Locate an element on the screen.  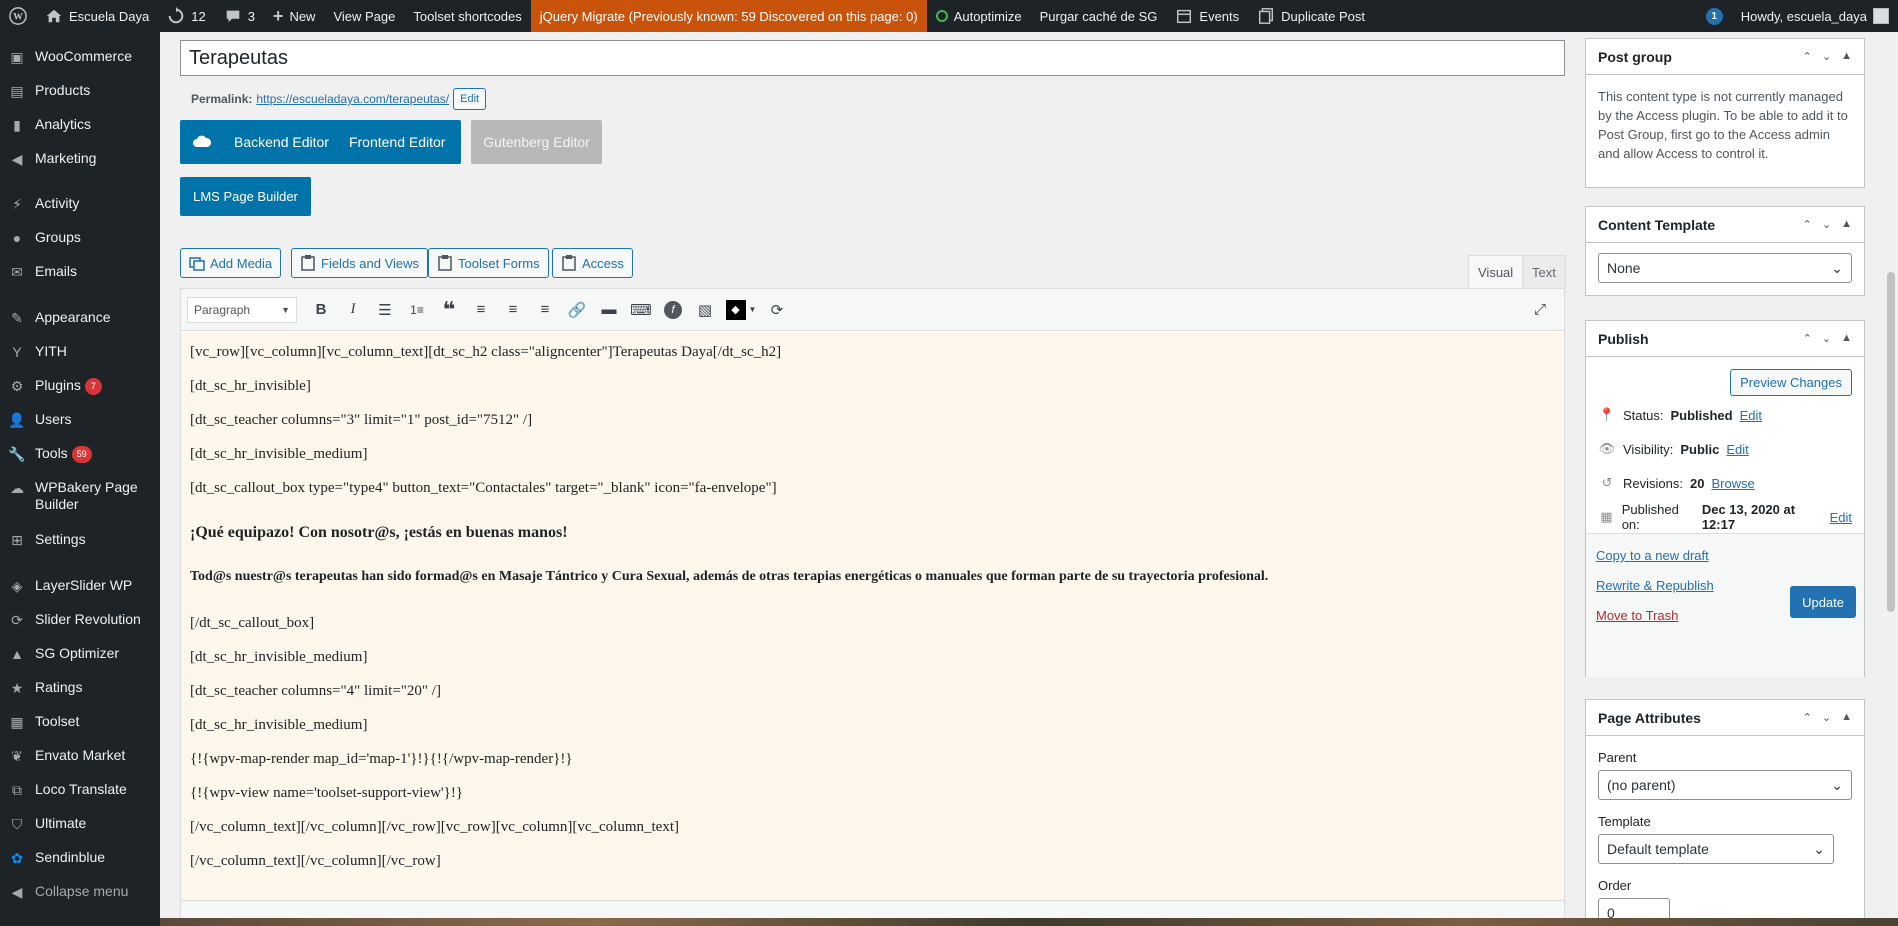
align-center-icon: ≡ is located at coordinates (513, 310).